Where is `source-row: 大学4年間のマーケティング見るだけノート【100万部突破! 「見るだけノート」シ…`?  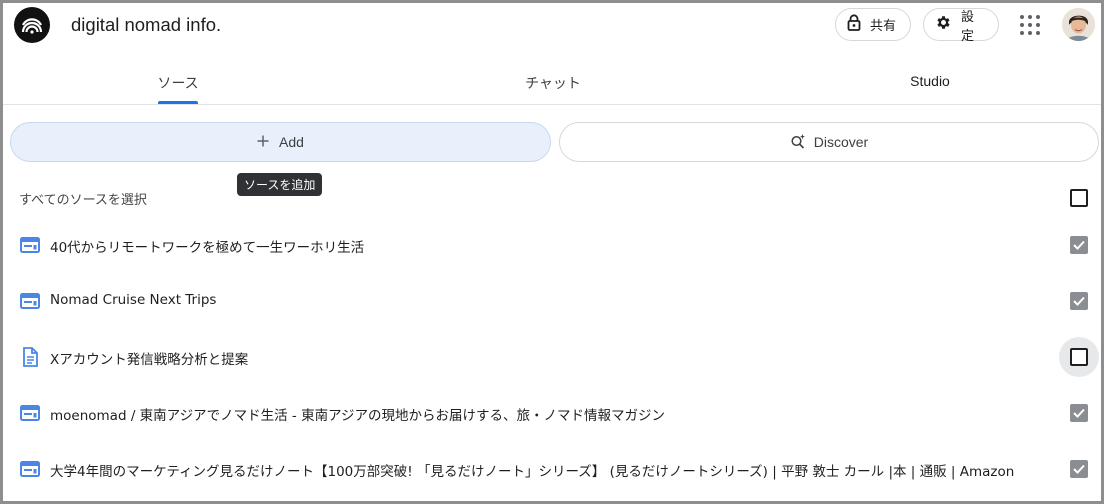 source-row: 大学4年間のマーケティング見るだけノート【100万部突破! 「見るだけノート」シ… is located at coordinates (552, 469).